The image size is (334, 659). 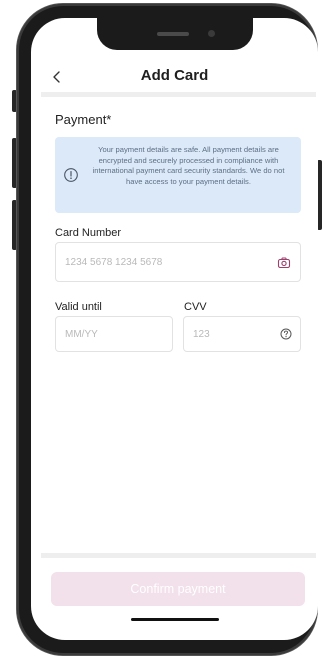 What do you see at coordinates (233, 334) in the screenshot?
I see `cvv-input` at bounding box center [233, 334].